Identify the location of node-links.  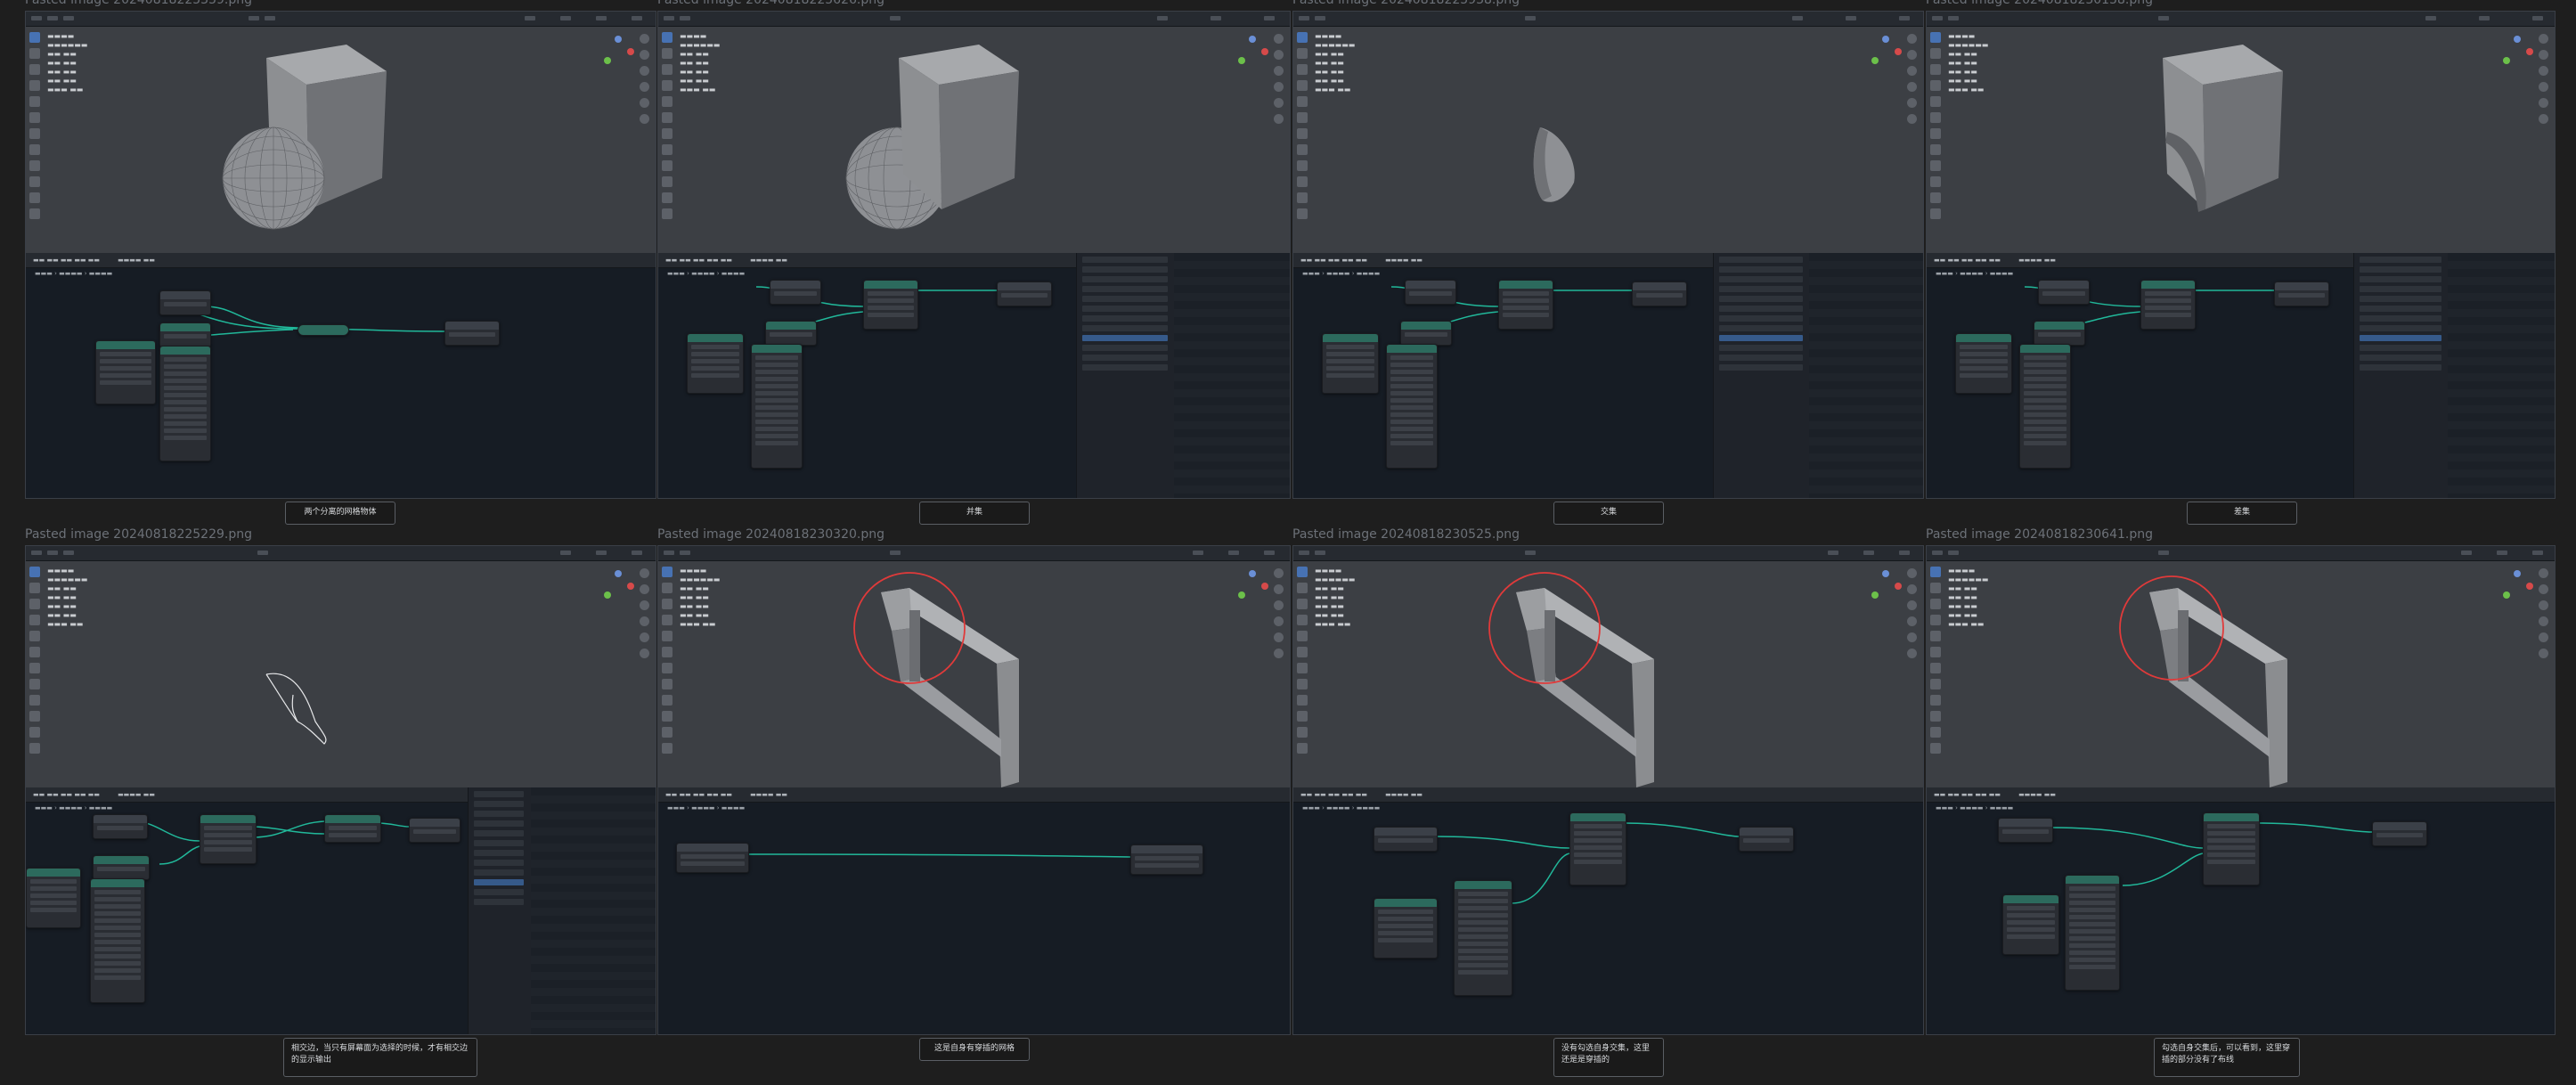
(939, 855).